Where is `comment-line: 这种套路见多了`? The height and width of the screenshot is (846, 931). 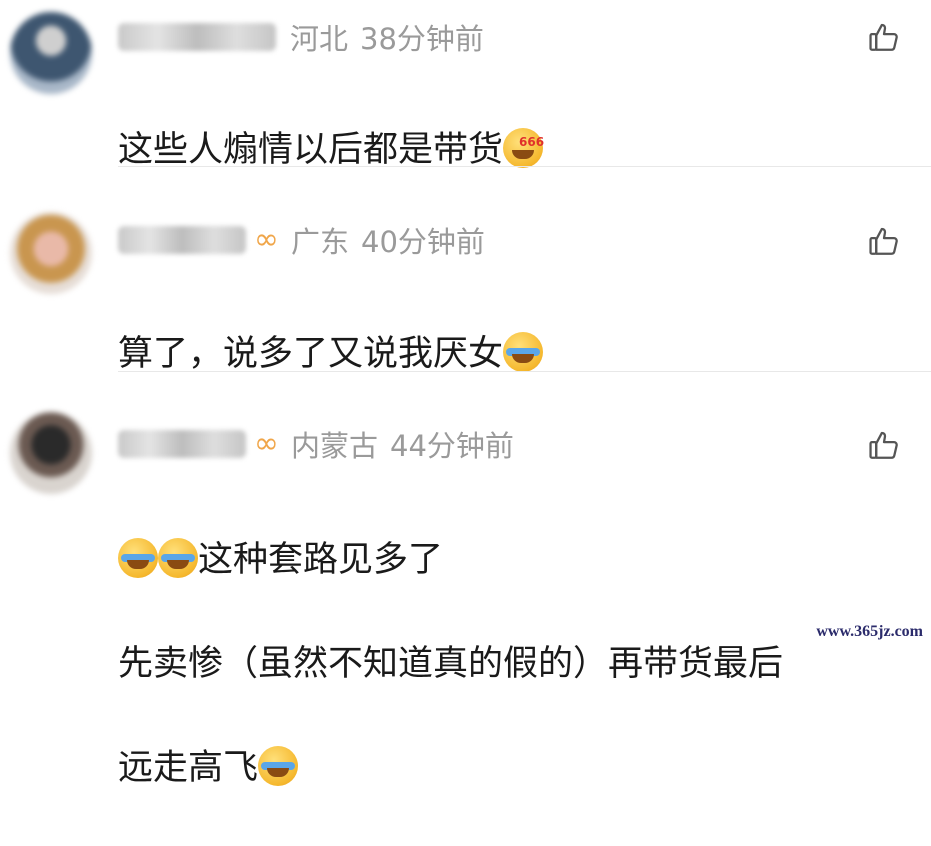 comment-line: 这种套路见多了 is located at coordinates (450, 560).